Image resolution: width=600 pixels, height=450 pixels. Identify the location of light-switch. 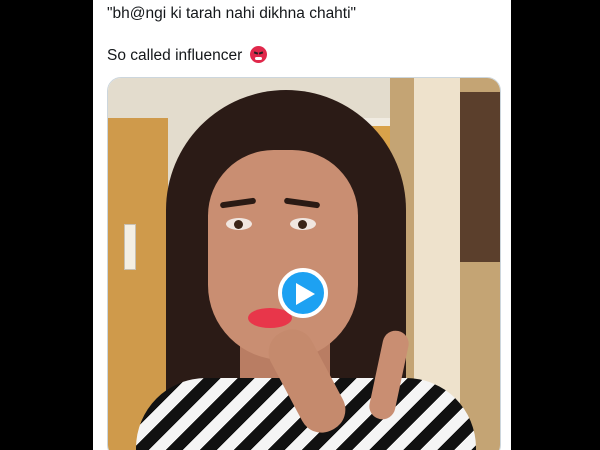
(130, 247).